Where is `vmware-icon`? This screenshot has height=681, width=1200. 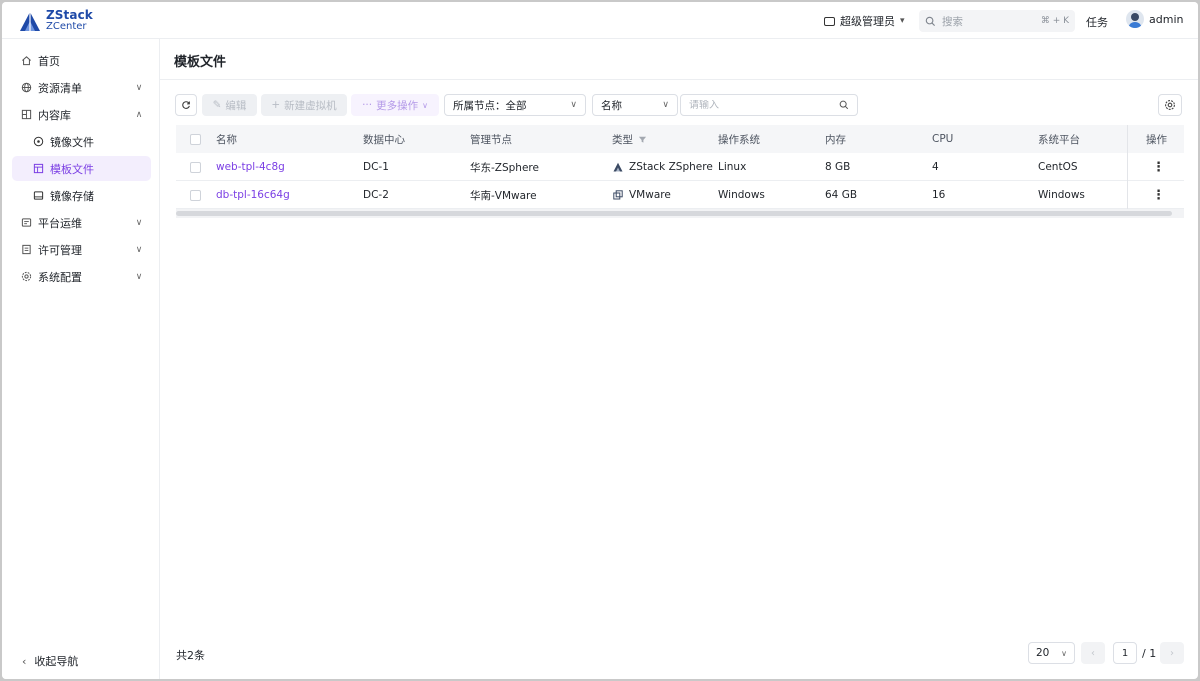
vmware-icon is located at coordinates (617, 195).